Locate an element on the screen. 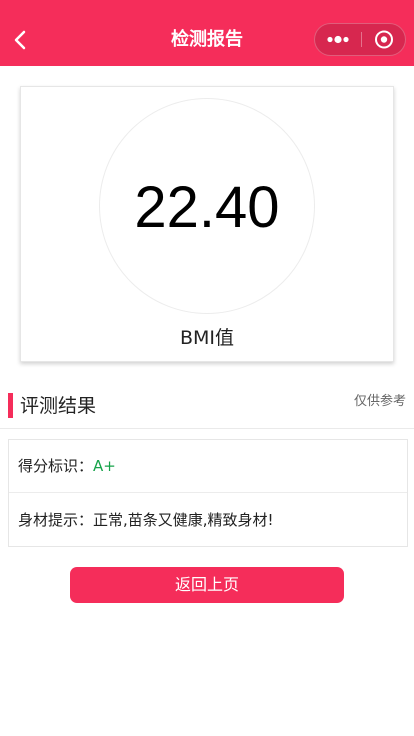 The height and width of the screenshot is (736, 414). mini-program-capsule is located at coordinates (360, 39).